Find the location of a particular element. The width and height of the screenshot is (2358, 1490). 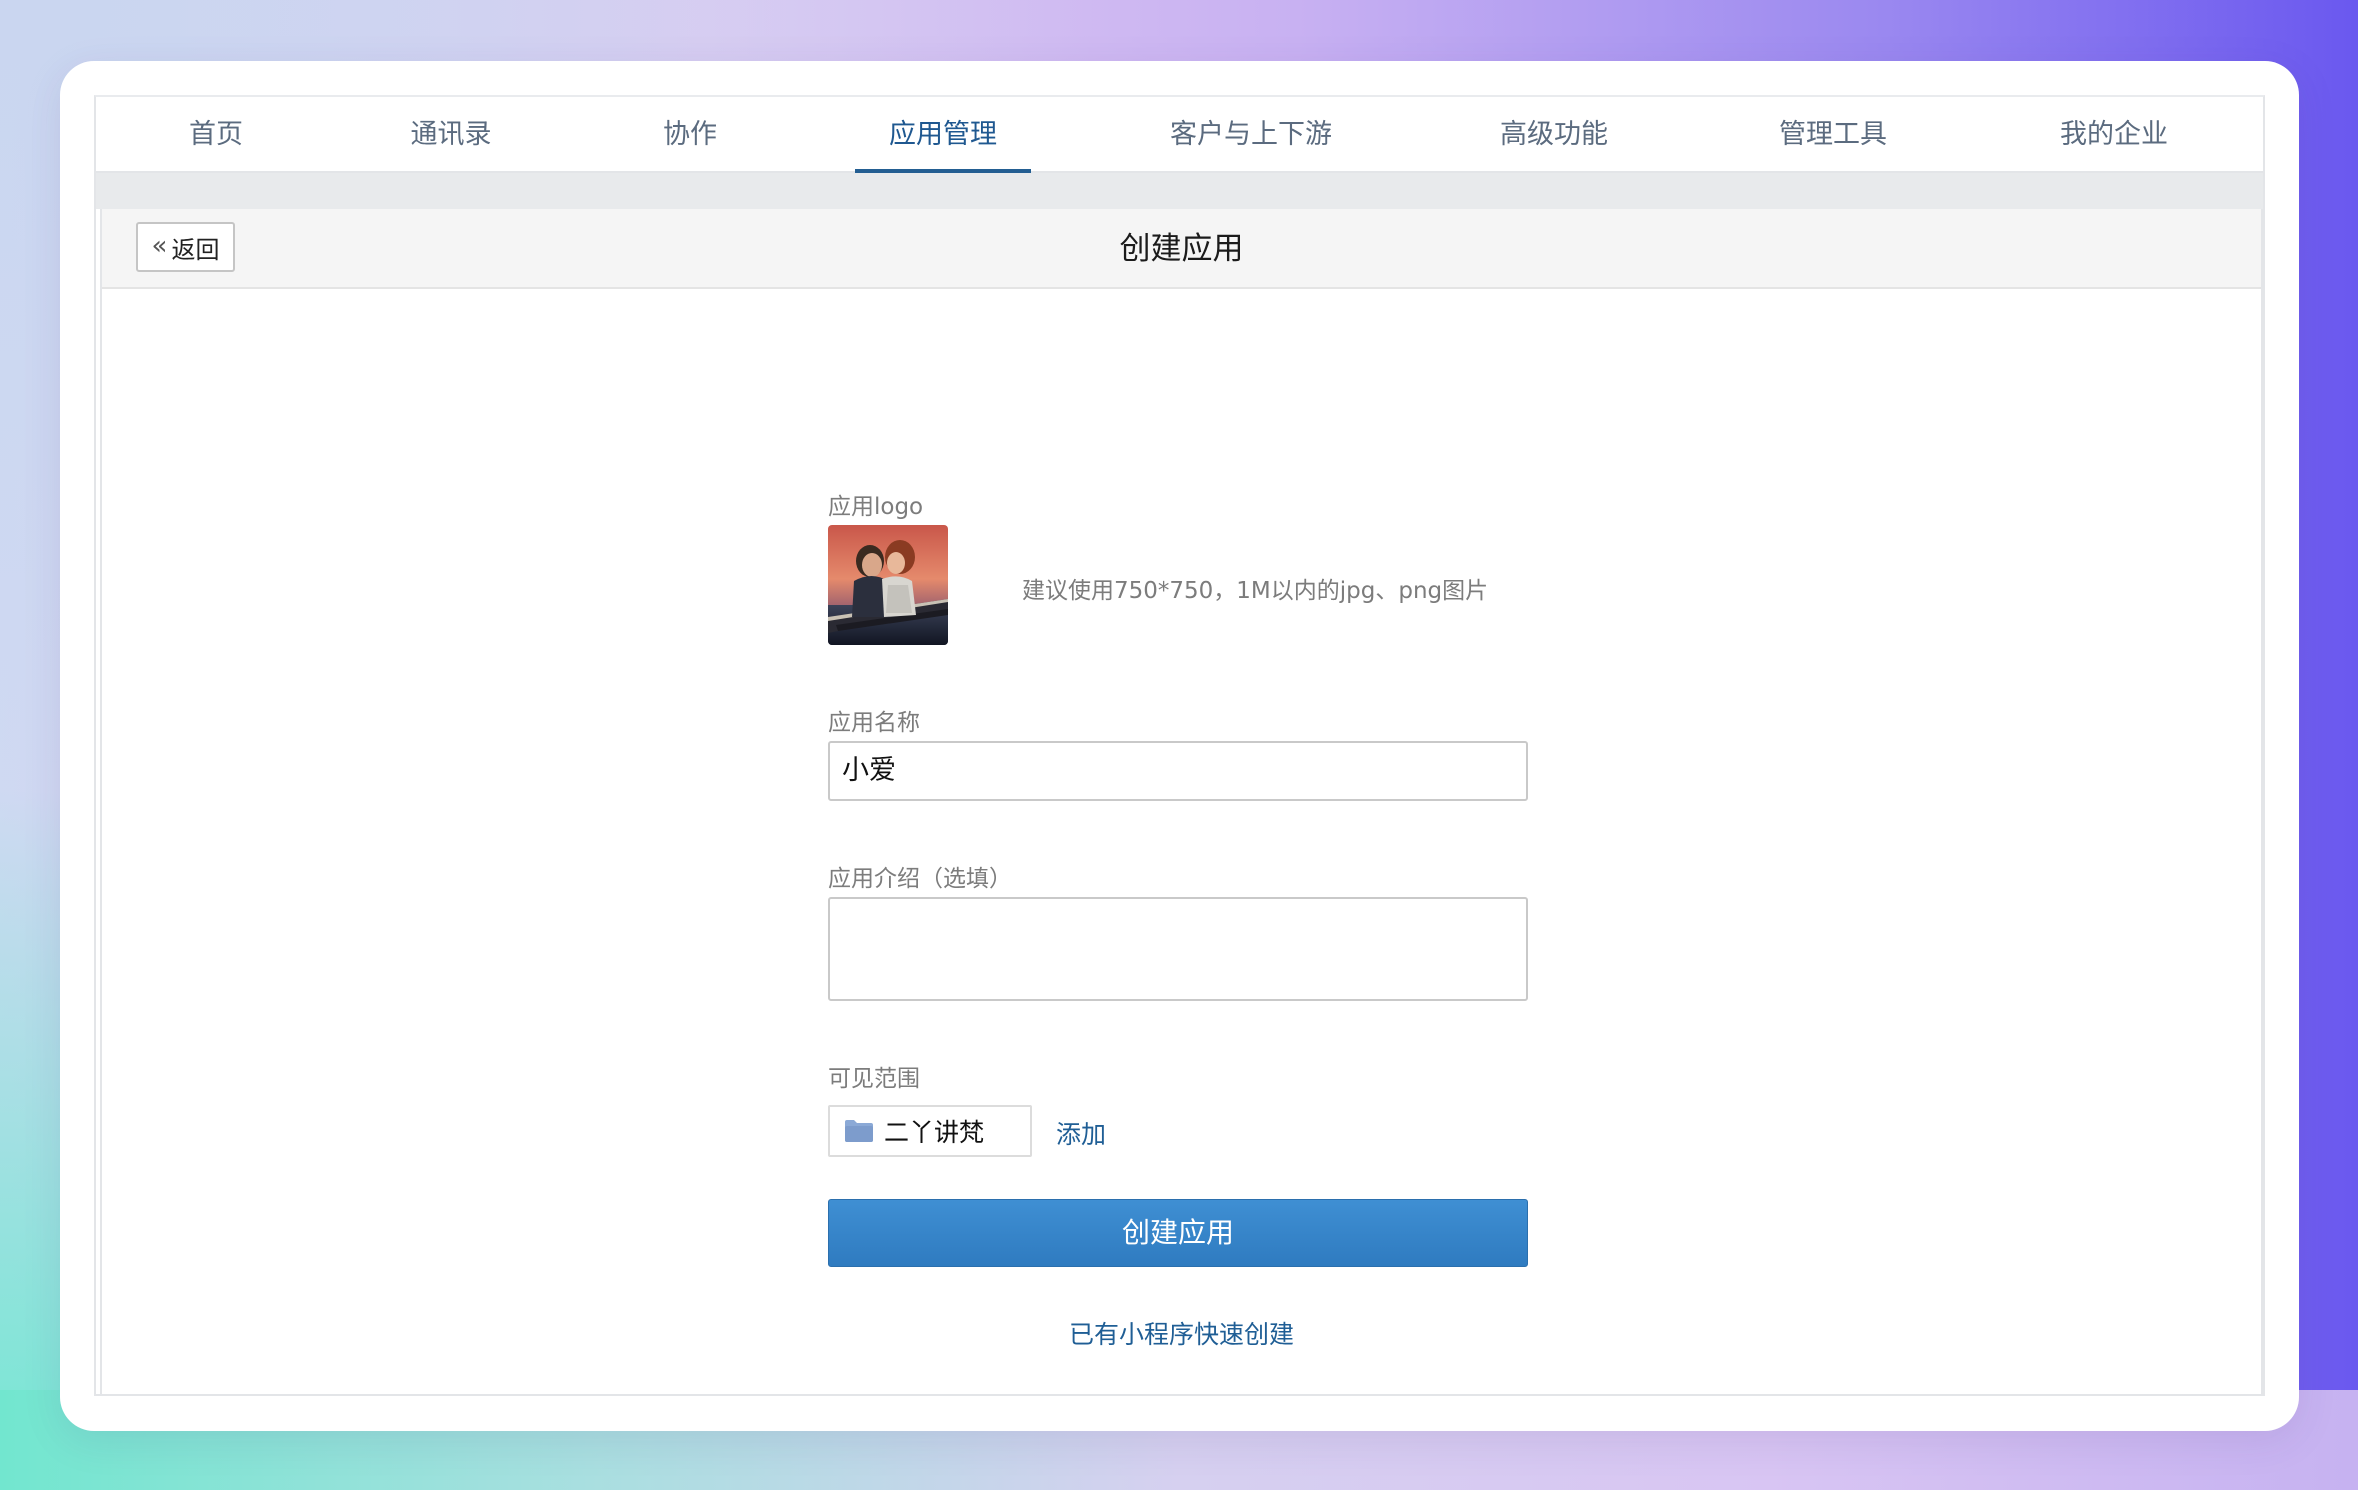

folder-icon is located at coordinates (859, 1131).